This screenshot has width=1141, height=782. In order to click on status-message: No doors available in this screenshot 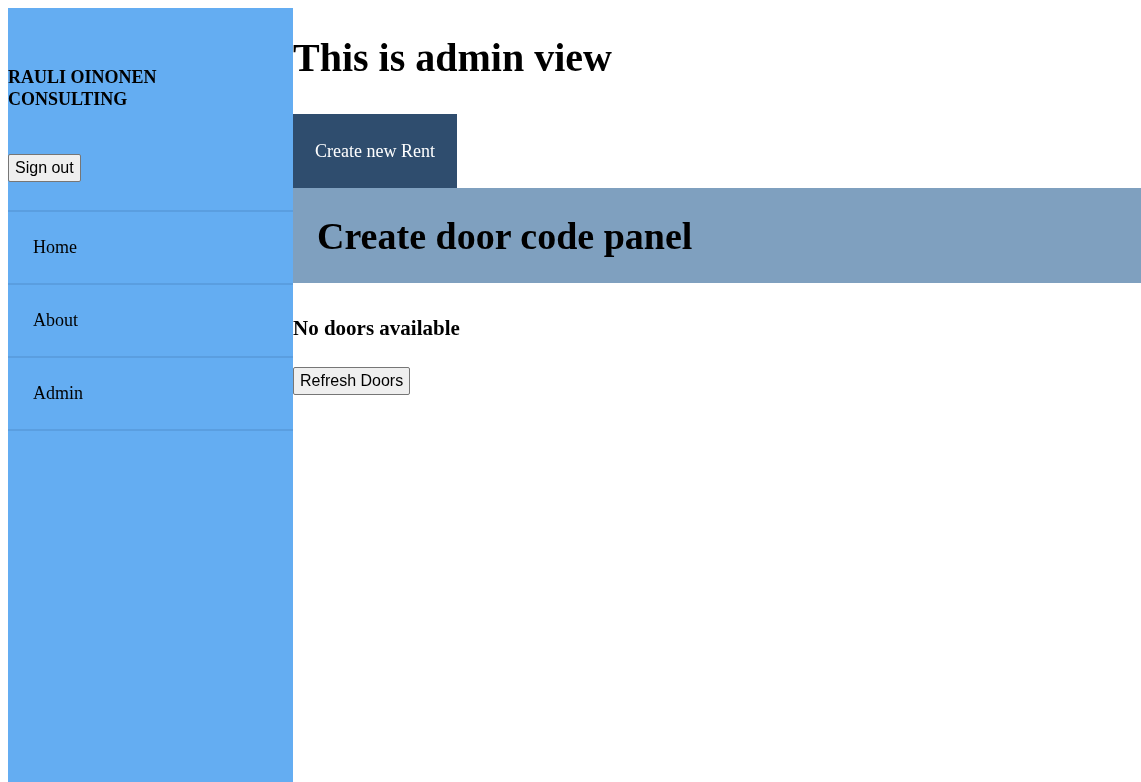, I will do `click(377, 328)`.